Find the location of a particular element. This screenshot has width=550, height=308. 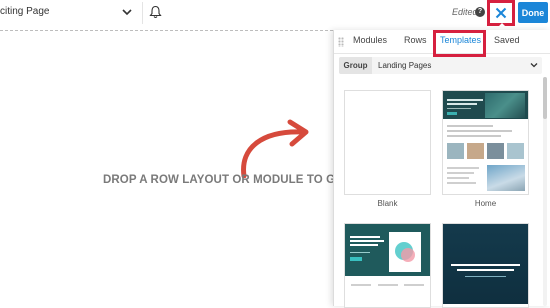

templates-tab-highlight is located at coordinates (459, 43).